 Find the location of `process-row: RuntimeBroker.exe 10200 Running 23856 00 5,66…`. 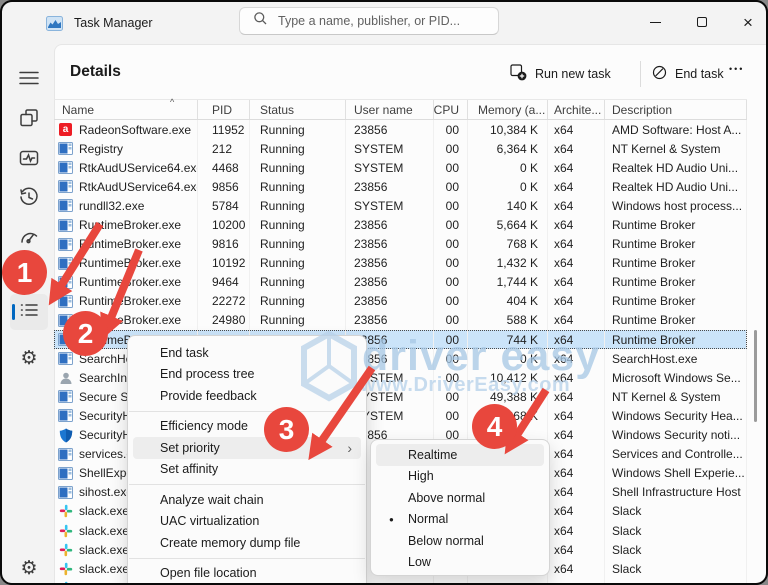

process-row: RuntimeBroker.exe 10200 Running 23856 00 5,66… is located at coordinates (400, 225).